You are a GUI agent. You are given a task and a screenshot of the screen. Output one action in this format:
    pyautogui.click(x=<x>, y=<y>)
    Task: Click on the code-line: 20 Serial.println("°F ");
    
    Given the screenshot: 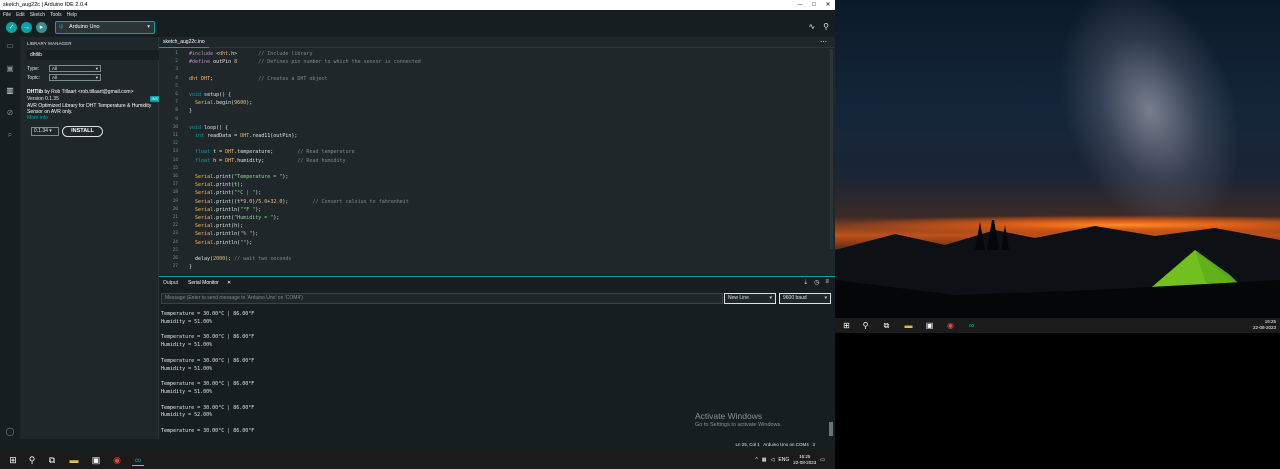 What is the action you would take?
    pyautogui.click(x=494, y=210)
    